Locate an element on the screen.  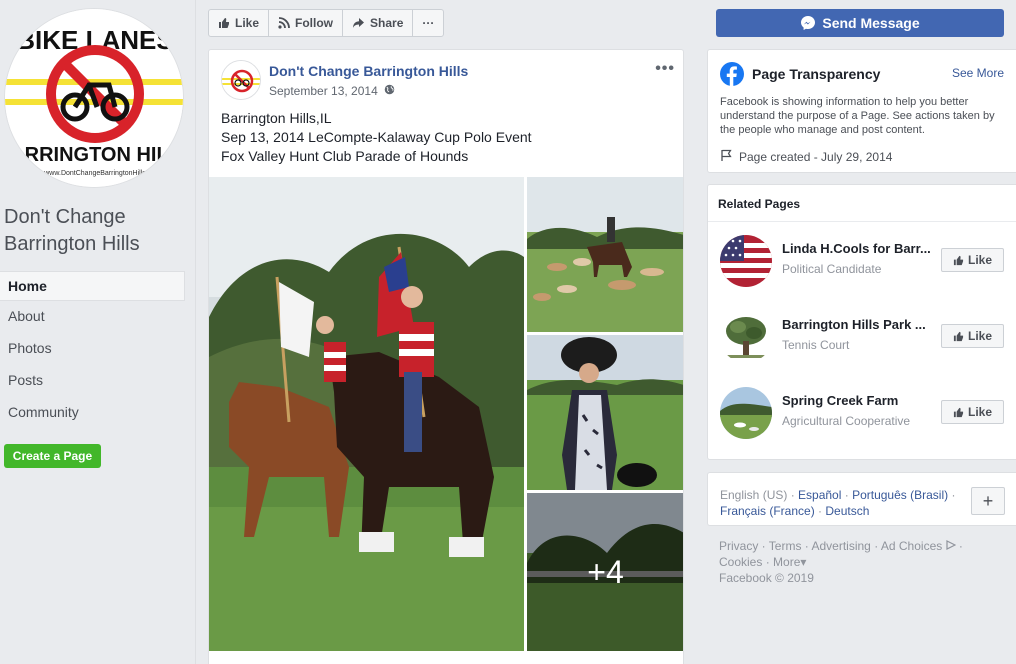
svg-text: www.DontChangeBarringtonHills is located at coordinates (94, 173).